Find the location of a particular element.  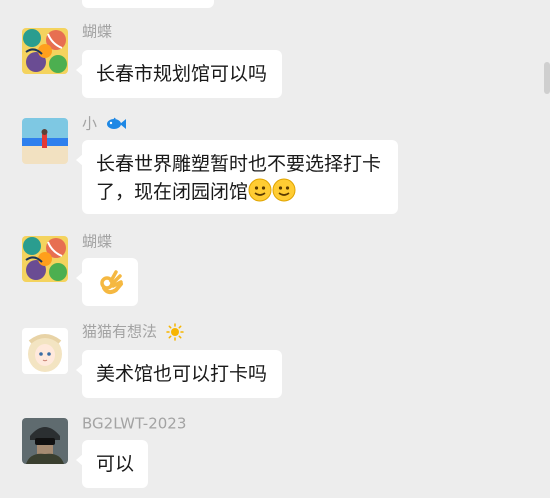

anime-girl-avatar is located at coordinates (45, 351).